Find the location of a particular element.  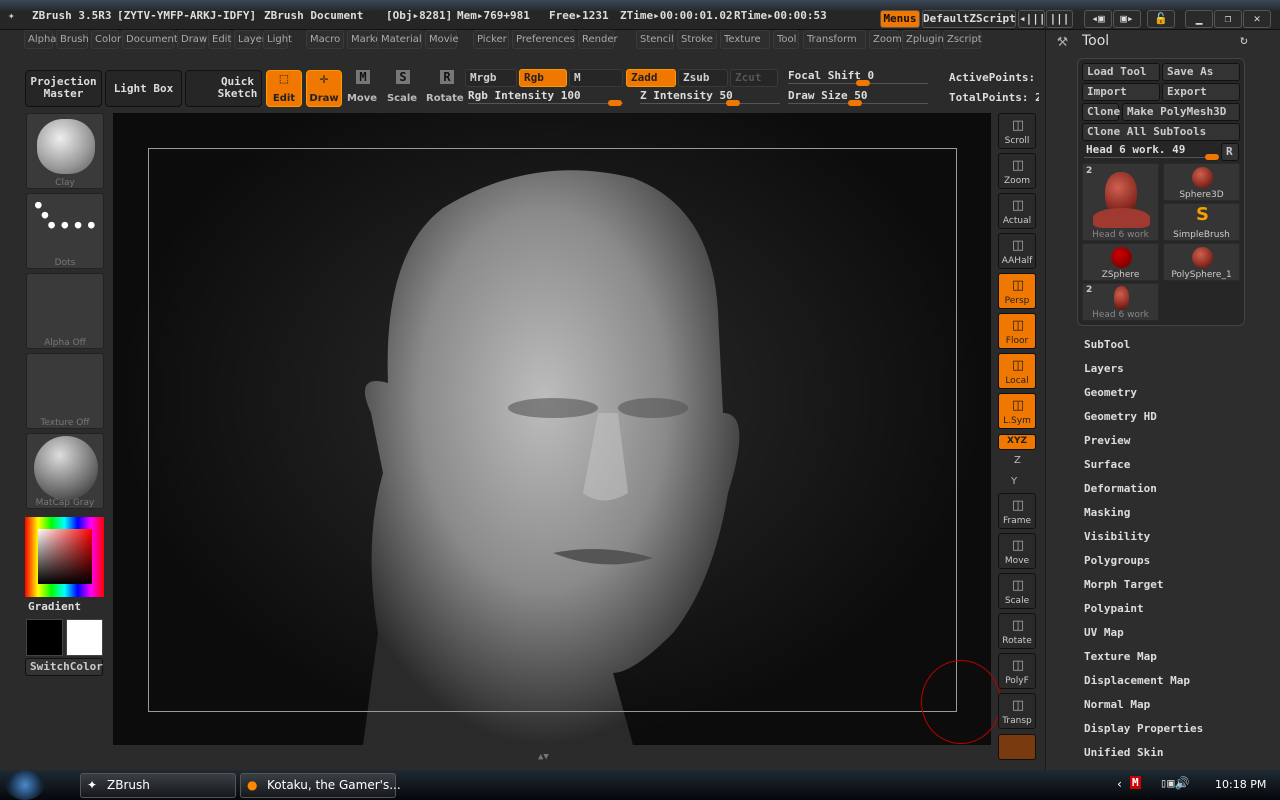

zsub-toggle: Zsub is located at coordinates (703, 78).